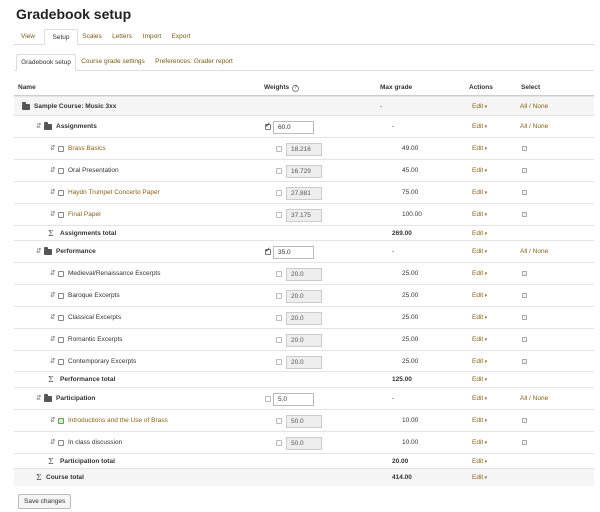 The image size is (600, 512). I want to click on grade-item-link: Introductions and the Use of Brass, so click(118, 421).